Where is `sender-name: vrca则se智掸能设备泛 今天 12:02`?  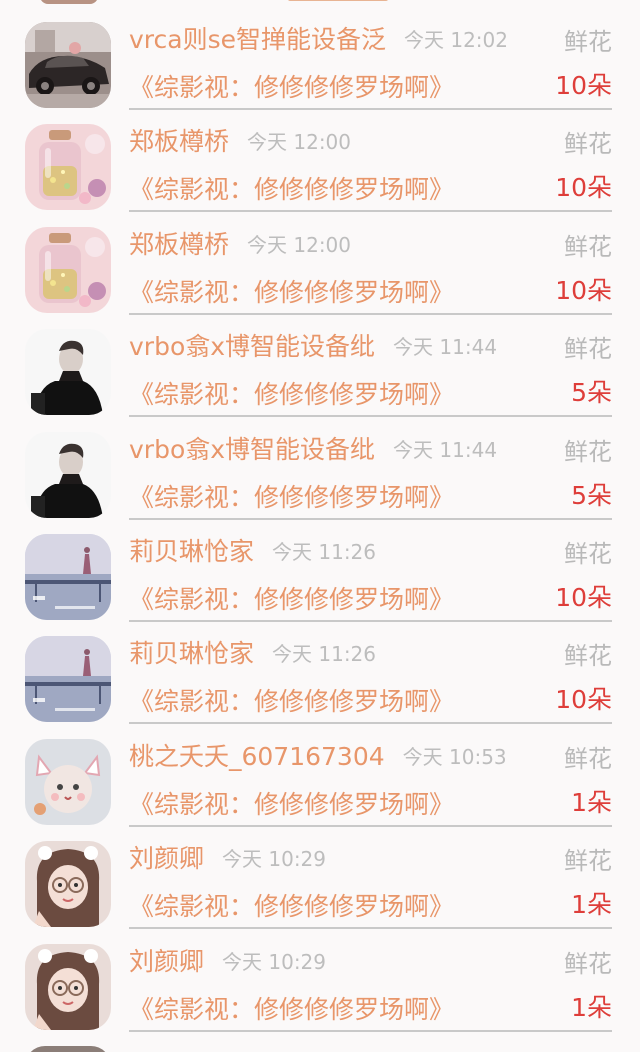 sender-name: vrca则se智掸能设备泛 今天 12:02 is located at coordinates (318, 40).